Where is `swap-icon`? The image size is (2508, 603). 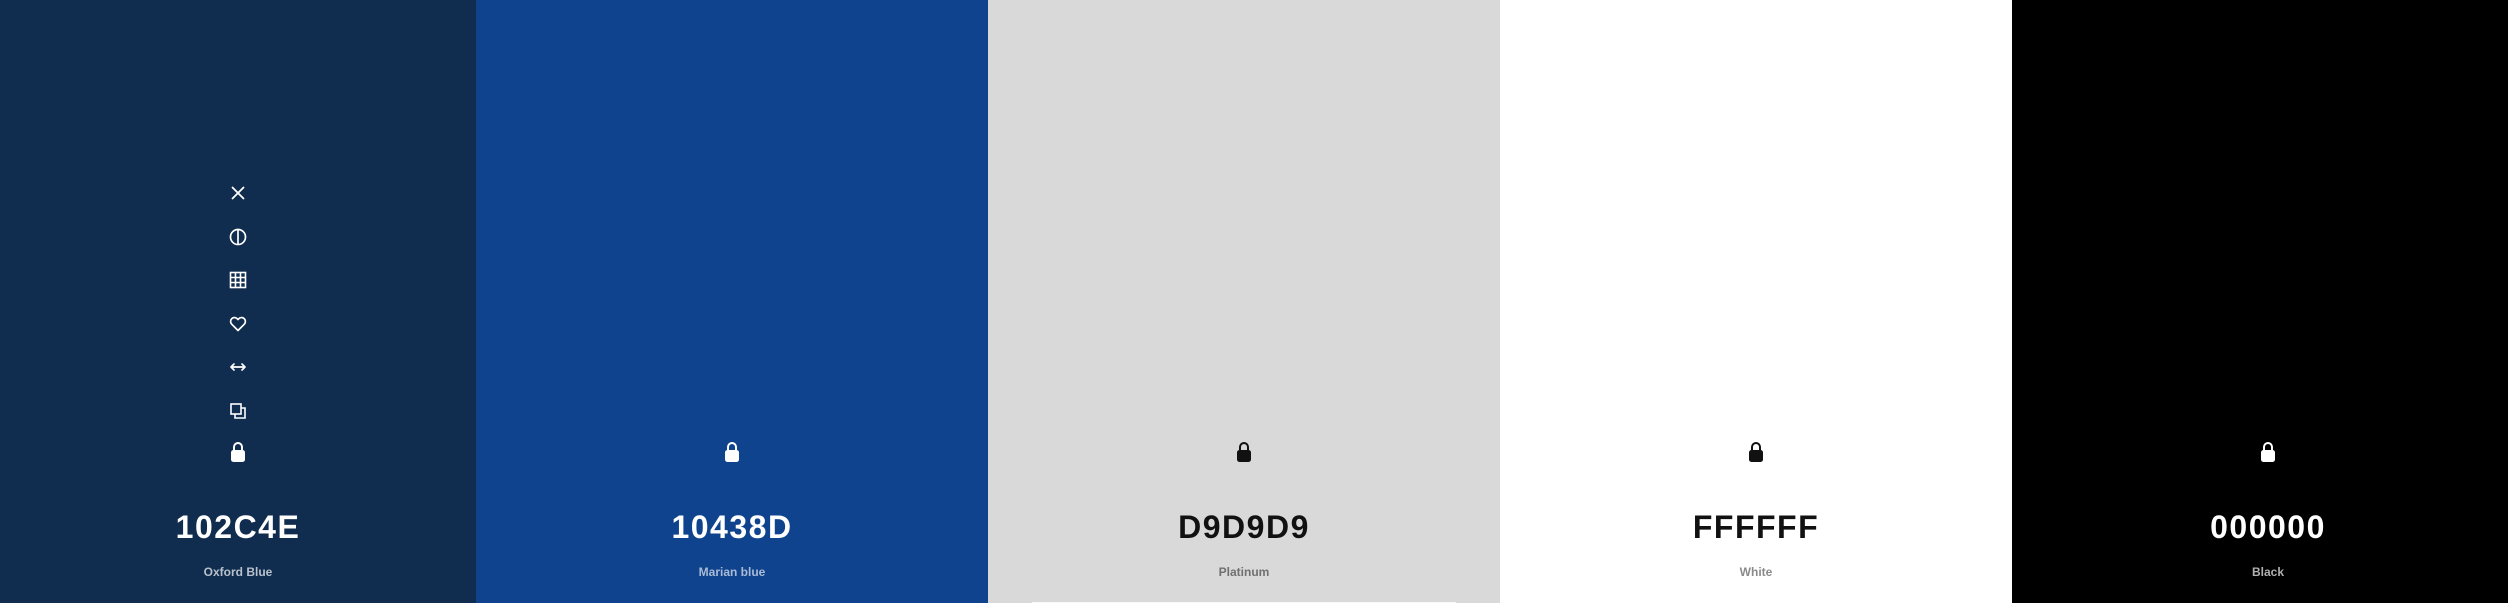
swap-icon is located at coordinates (238, 367).